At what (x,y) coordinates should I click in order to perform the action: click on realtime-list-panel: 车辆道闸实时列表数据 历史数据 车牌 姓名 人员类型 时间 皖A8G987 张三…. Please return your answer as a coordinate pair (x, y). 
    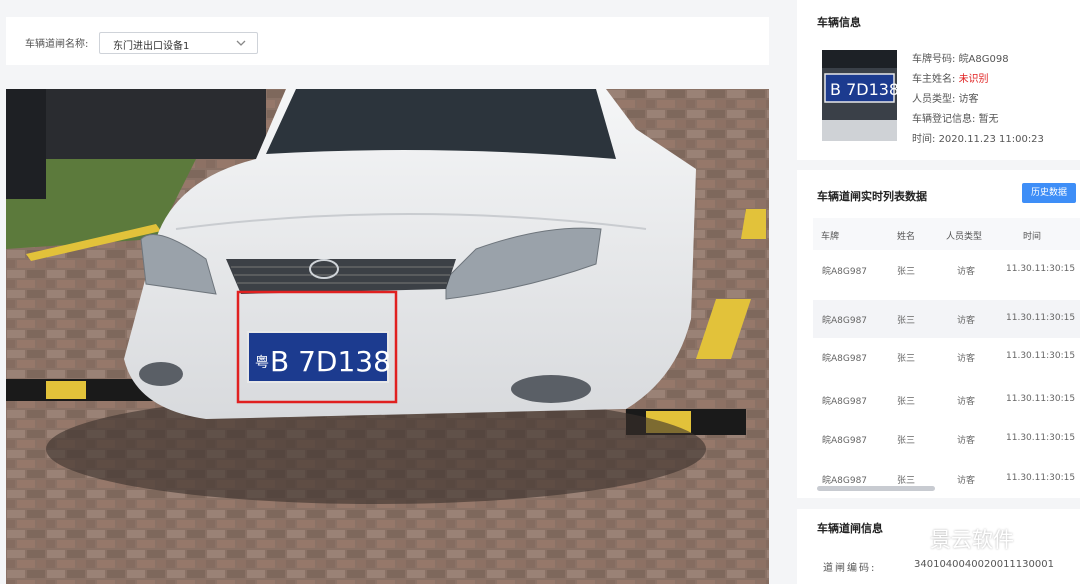
    Looking at the image, I should click on (938, 334).